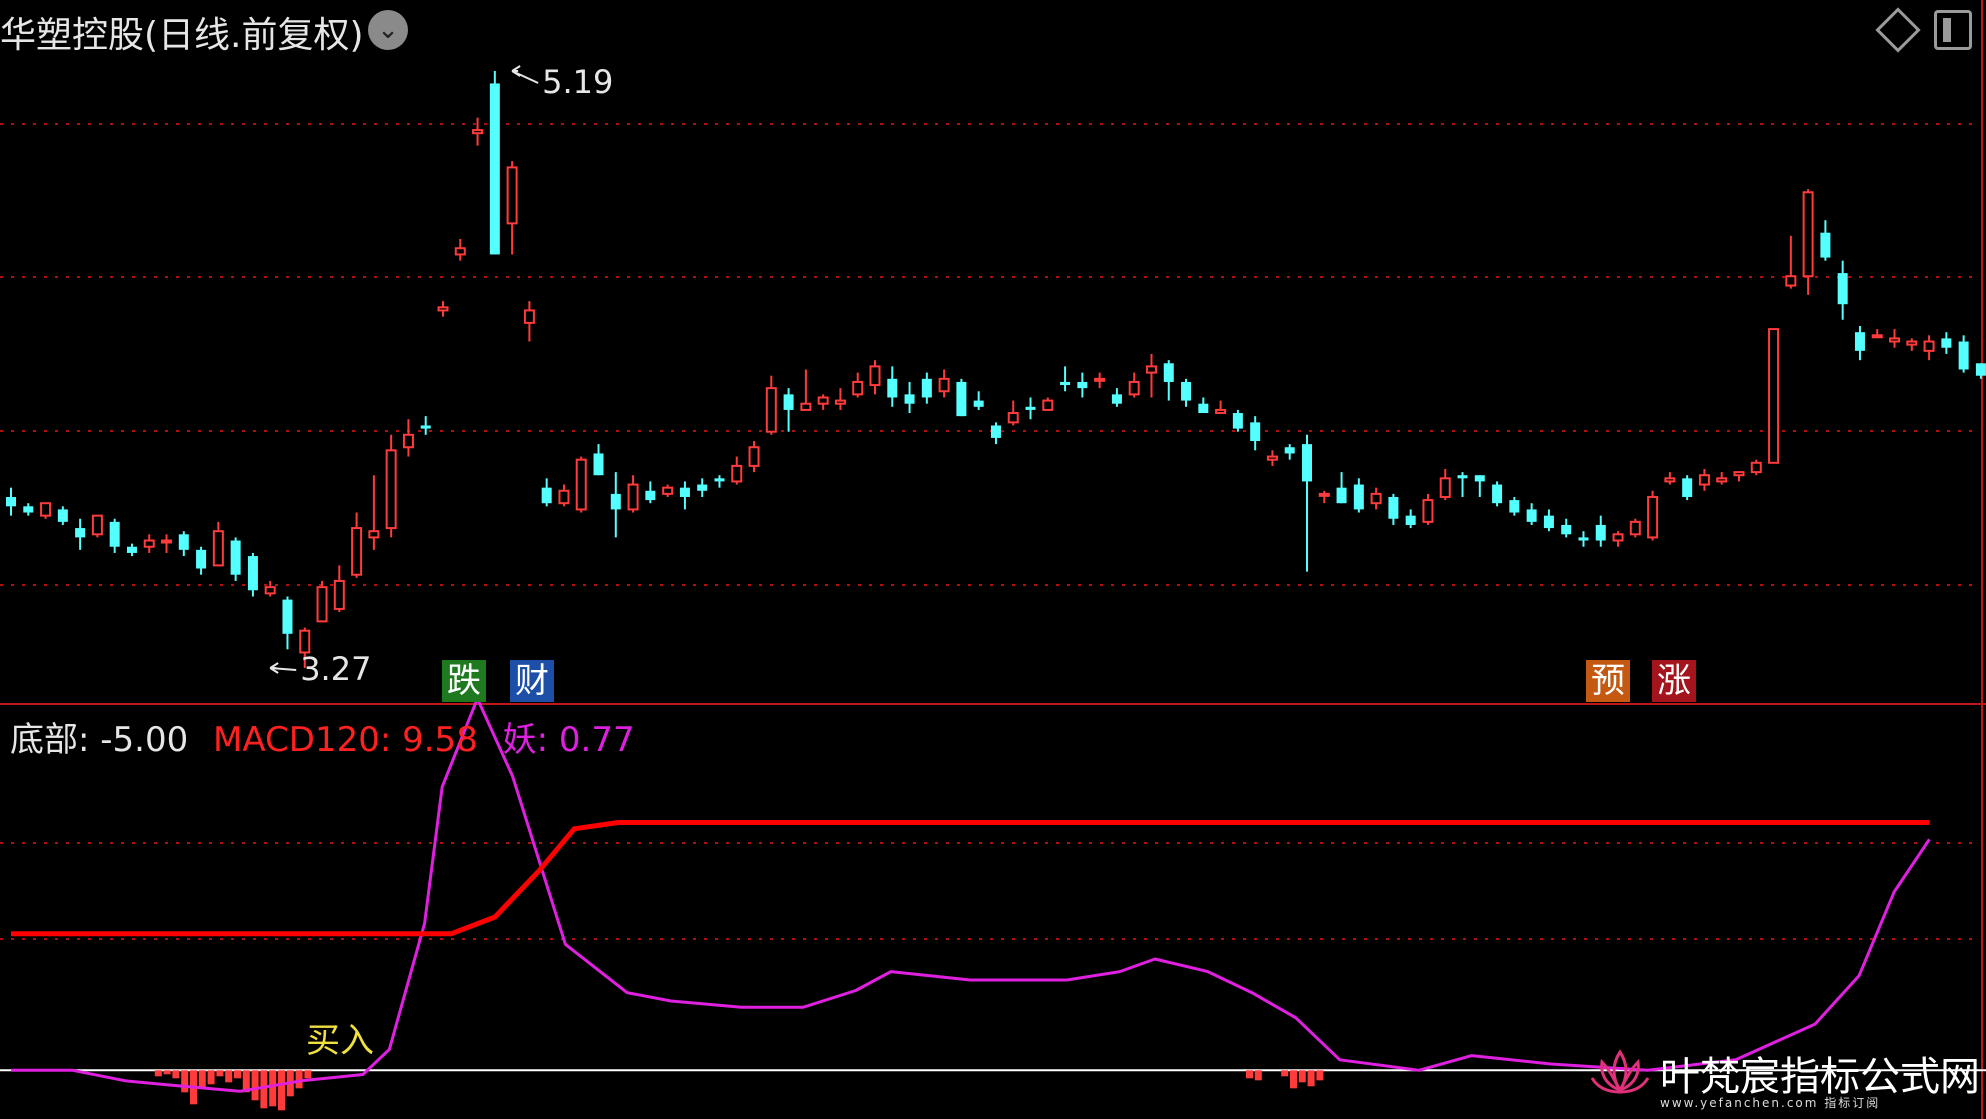 Image resolution: width=1986 pixels, height=1119 pixels. Describe the element at coordinates (464, 681) in the screenshot. I see `signal-die: 跌` at that location.